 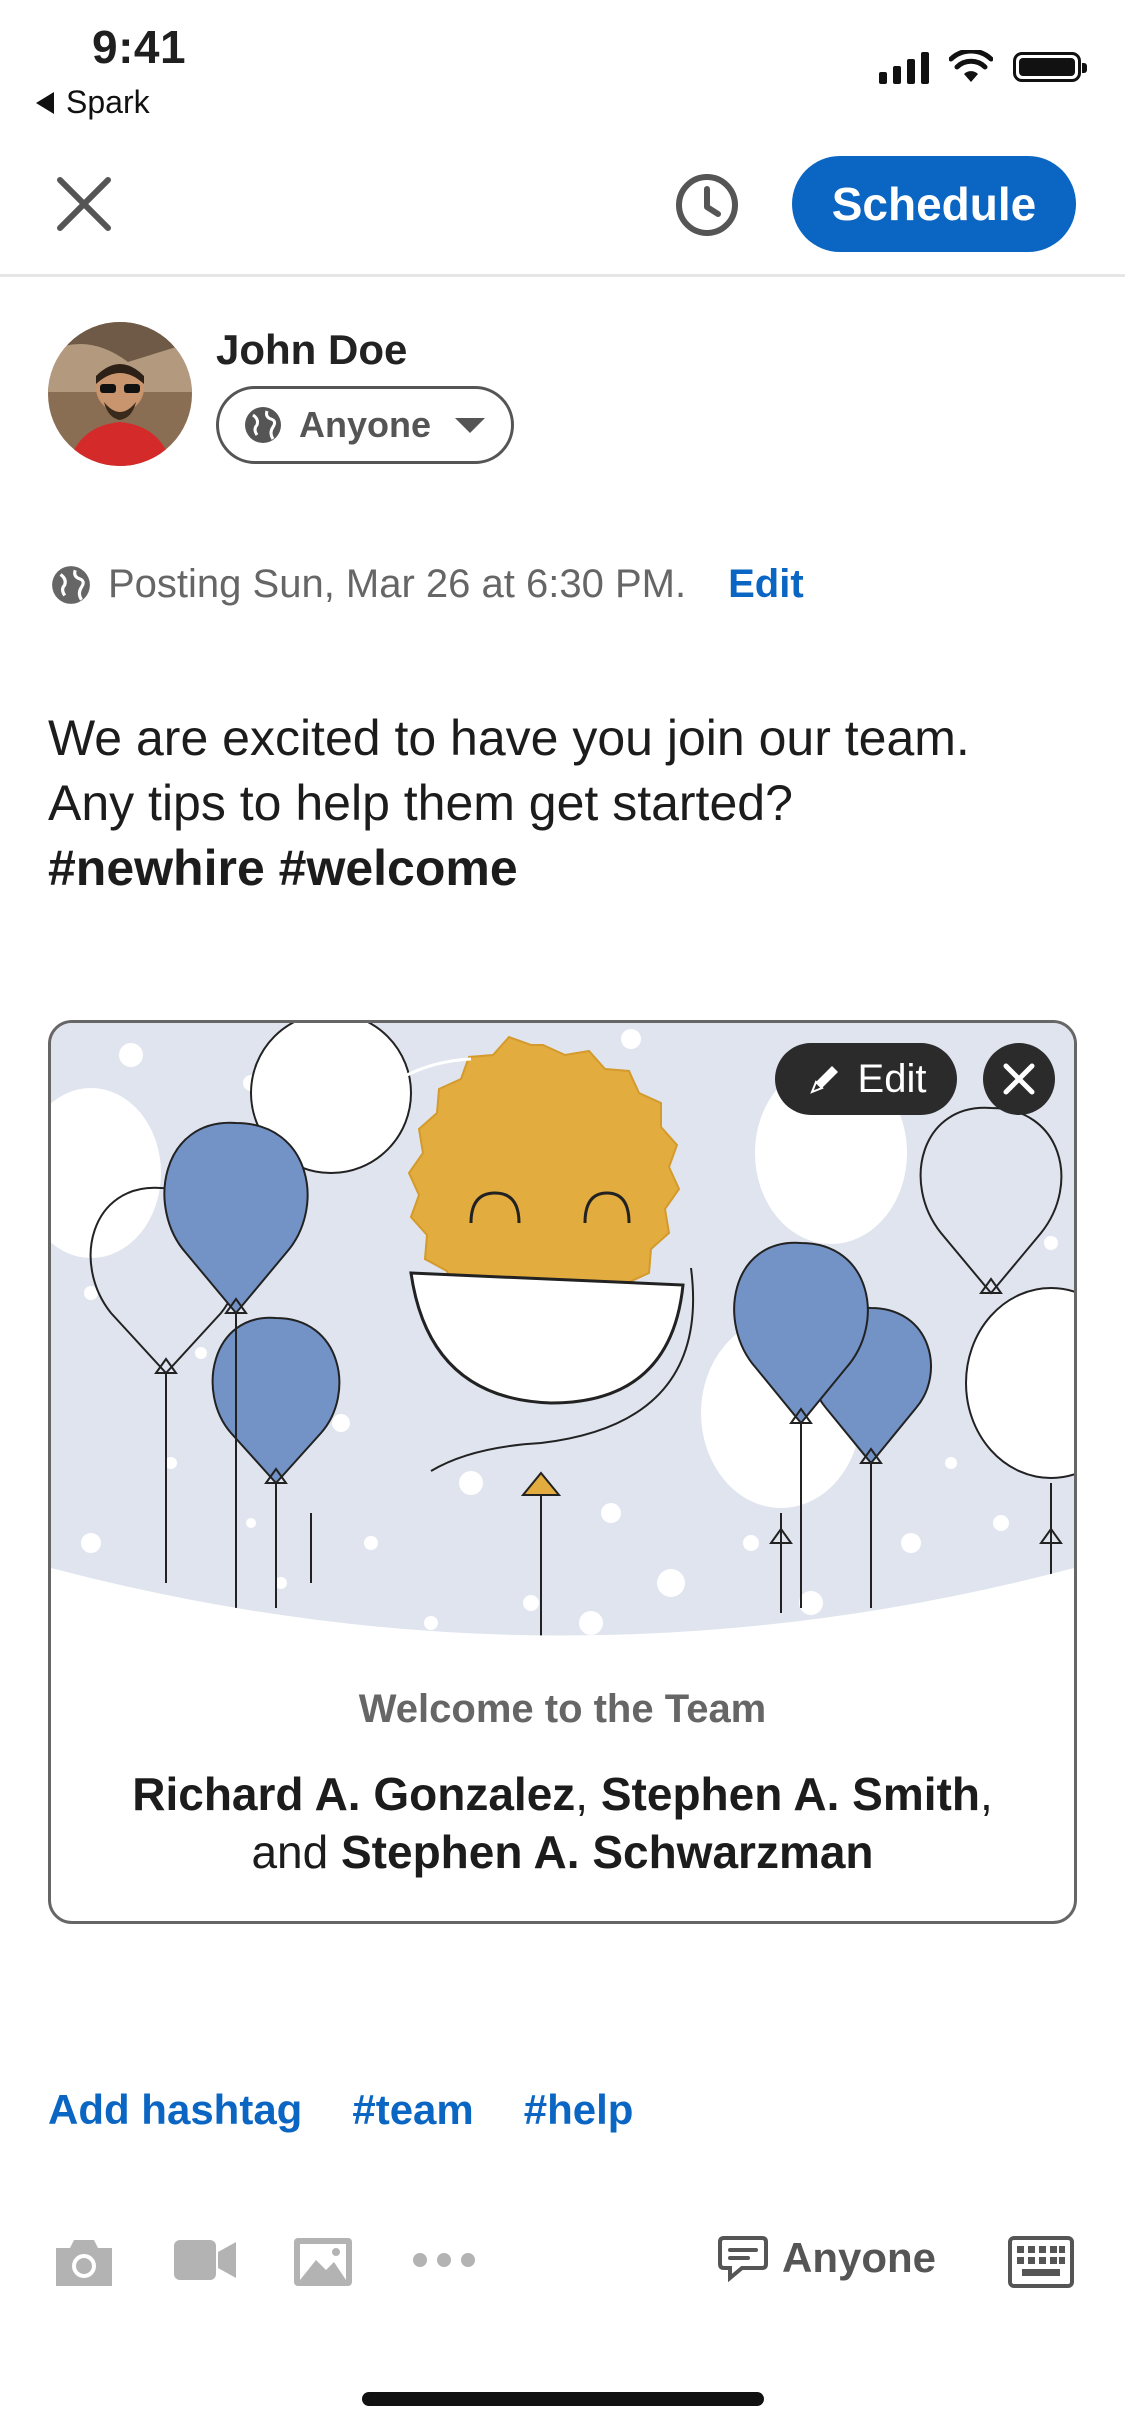 What do you see at coordinates (312, 349) in the screenshot?
I see `author-name: John Doe` at bounding box center [312, 349].